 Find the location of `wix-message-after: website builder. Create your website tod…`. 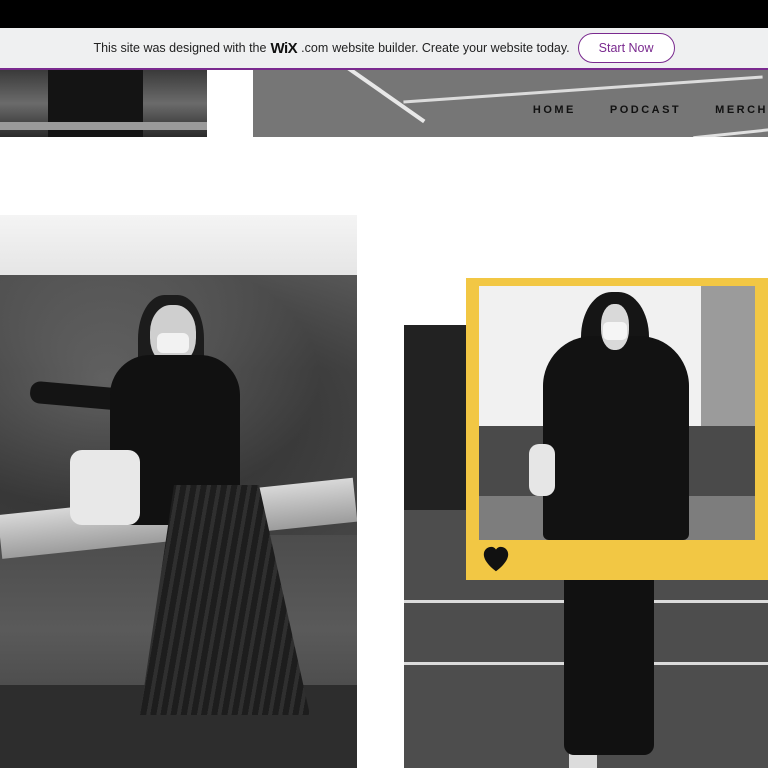

wix-message-after: website builder. Create your website tod… is located at coordinates (451, 48).